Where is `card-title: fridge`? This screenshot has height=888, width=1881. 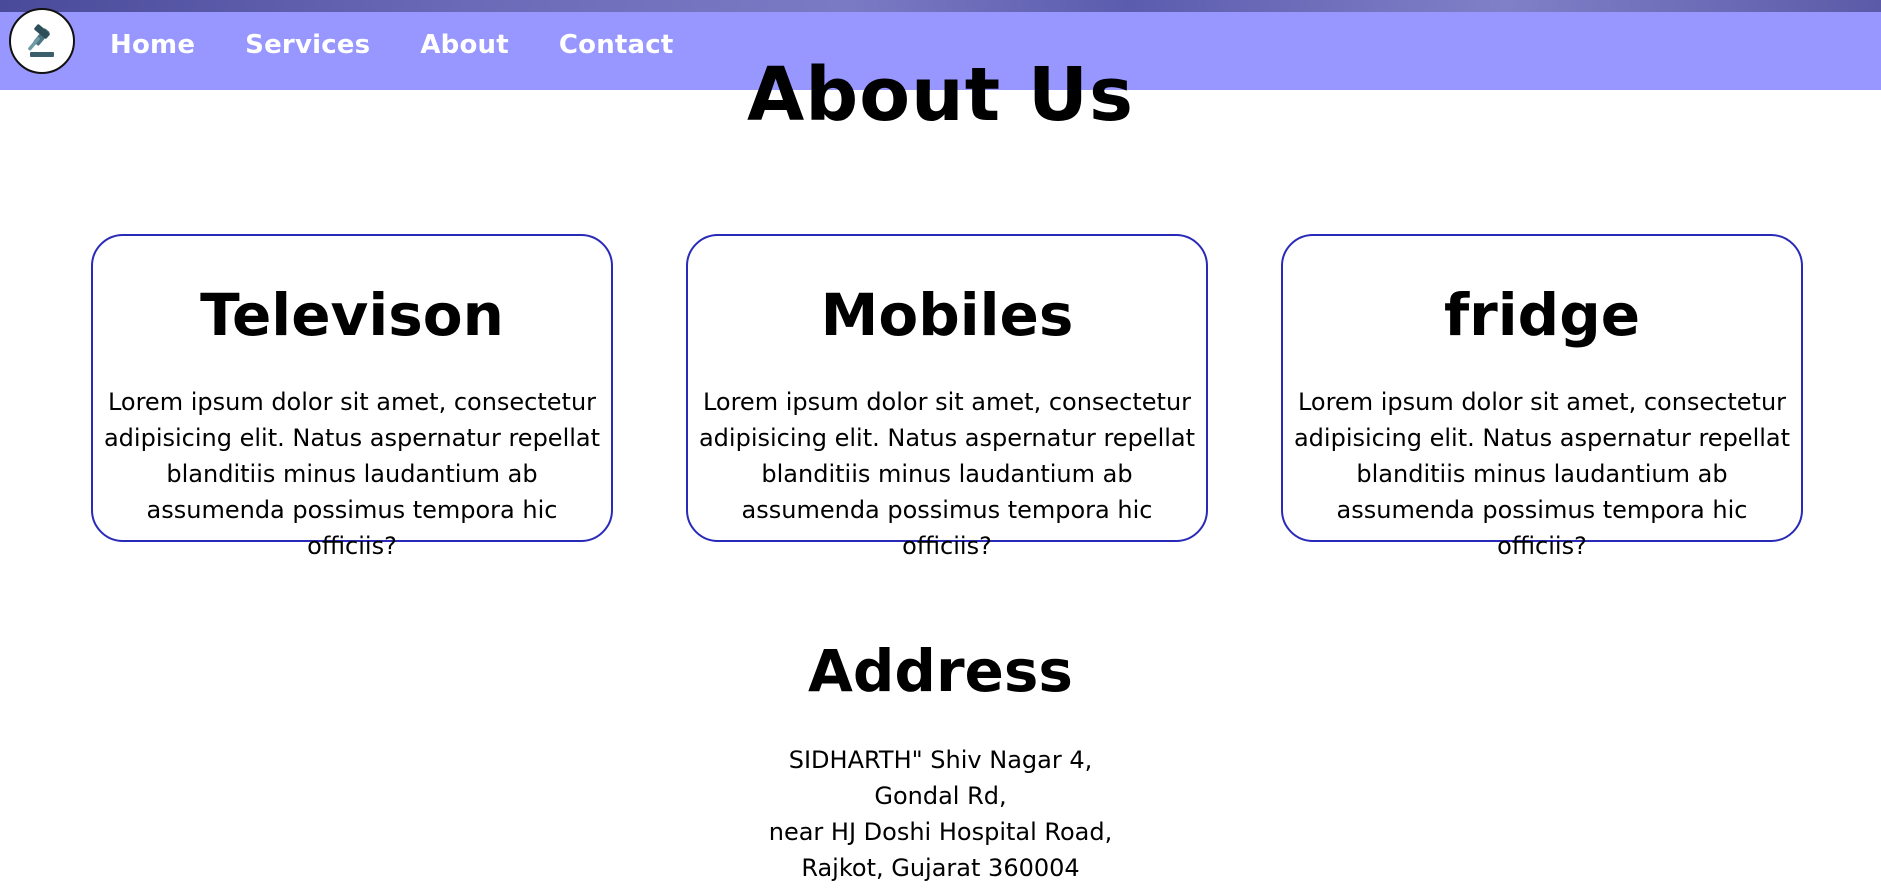
card-title: fridge is located at coordinates (1542, 315).